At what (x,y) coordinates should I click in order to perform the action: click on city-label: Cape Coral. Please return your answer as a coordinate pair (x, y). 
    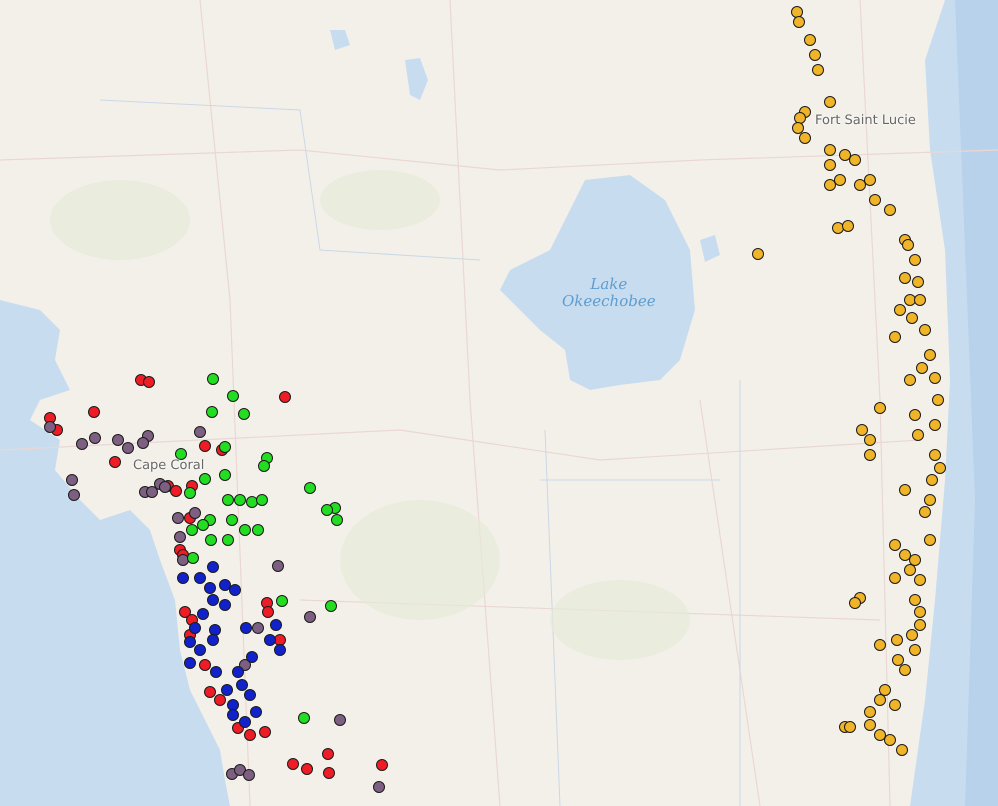
    Looking at the image, I should click on (168, 466).